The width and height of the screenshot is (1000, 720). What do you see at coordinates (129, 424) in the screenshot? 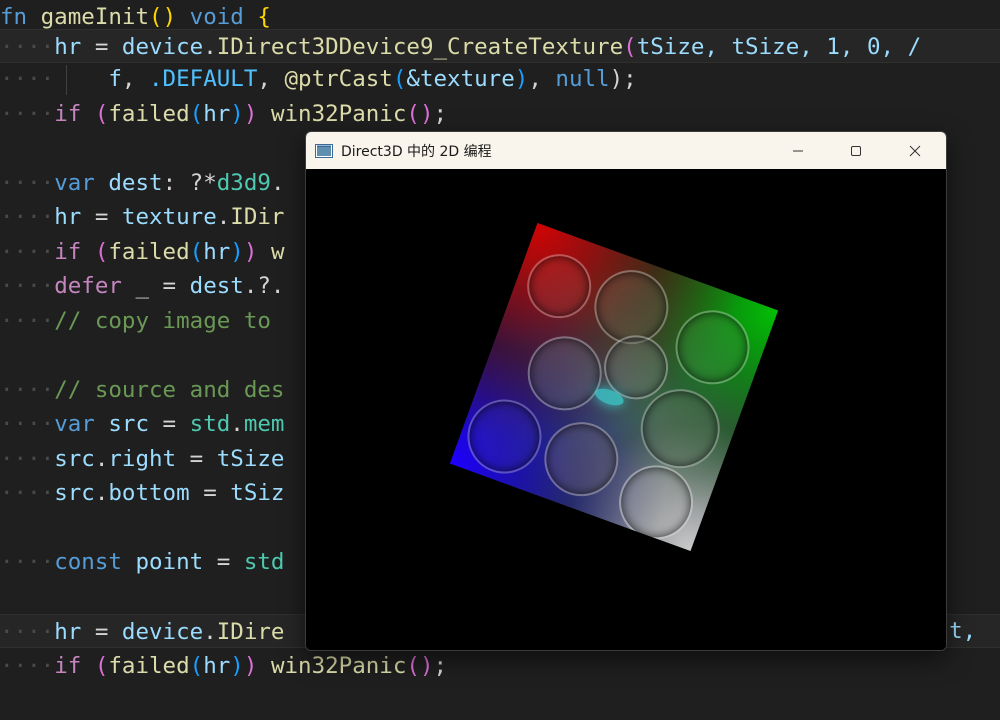
I see `variable: src` at bounding box center [129, 424].